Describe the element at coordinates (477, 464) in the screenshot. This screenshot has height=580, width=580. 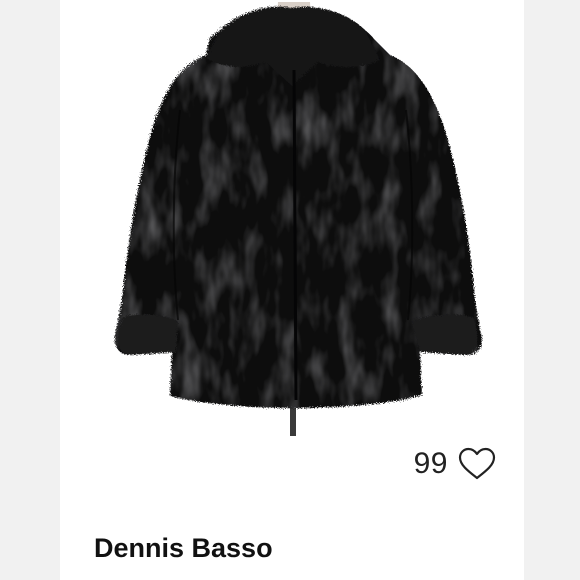
I see `heart-outline-icon` at that location.